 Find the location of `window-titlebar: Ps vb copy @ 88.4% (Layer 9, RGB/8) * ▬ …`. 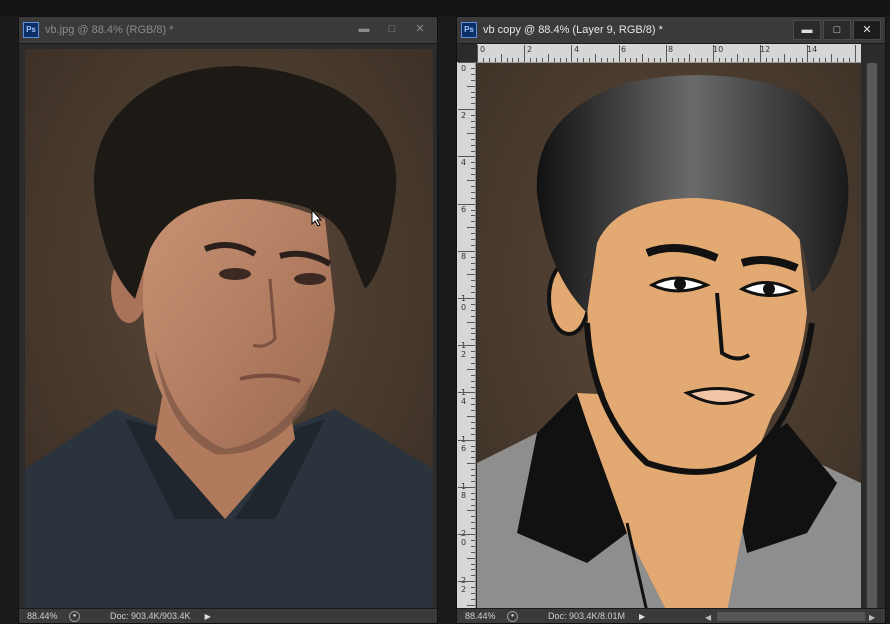

window-titlebar: Ps vb copy @ 88.4% (Layer 9, RGB/8) * ▬ … is located at coordinates (671, 30).